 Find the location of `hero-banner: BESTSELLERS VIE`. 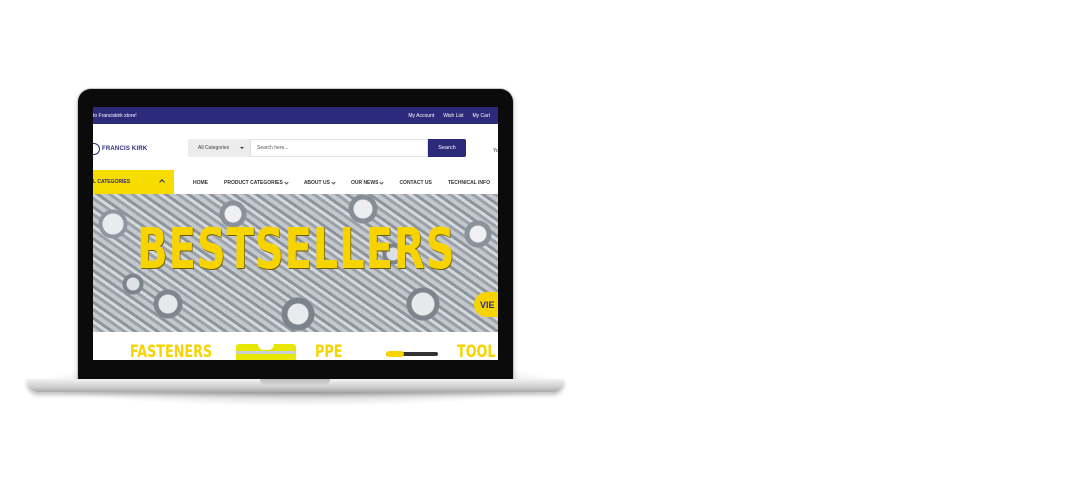

hero-banner: BESTSELLERS VIE is located at coordinates (295, 263).